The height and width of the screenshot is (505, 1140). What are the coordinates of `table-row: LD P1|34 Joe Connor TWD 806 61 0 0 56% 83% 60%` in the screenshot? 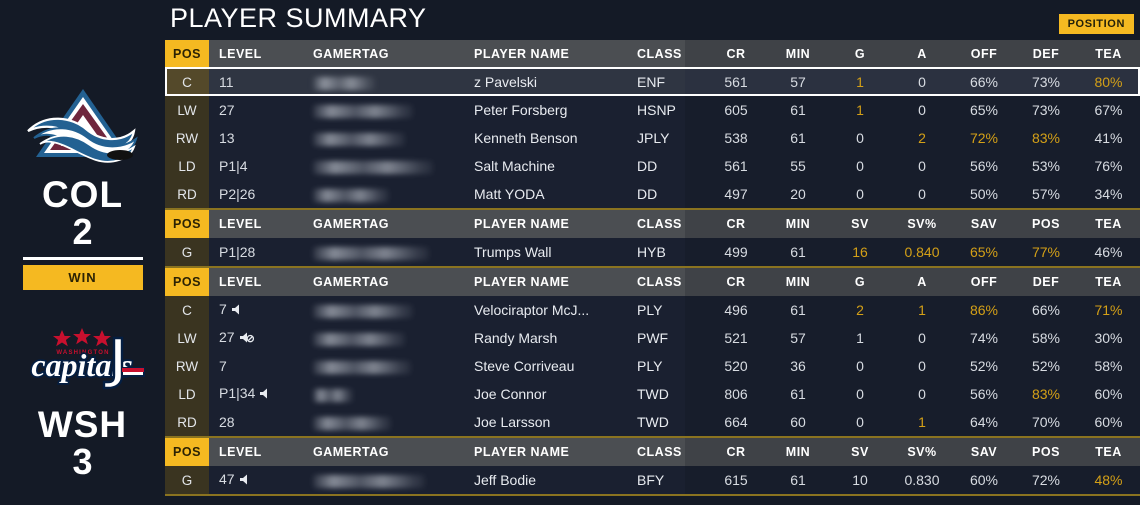 It's located at (652, 394).